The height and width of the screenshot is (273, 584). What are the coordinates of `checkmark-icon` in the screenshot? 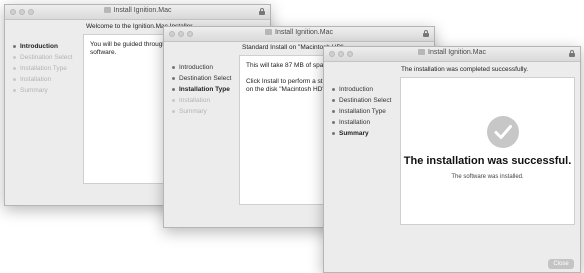 It's located at (503, 132).